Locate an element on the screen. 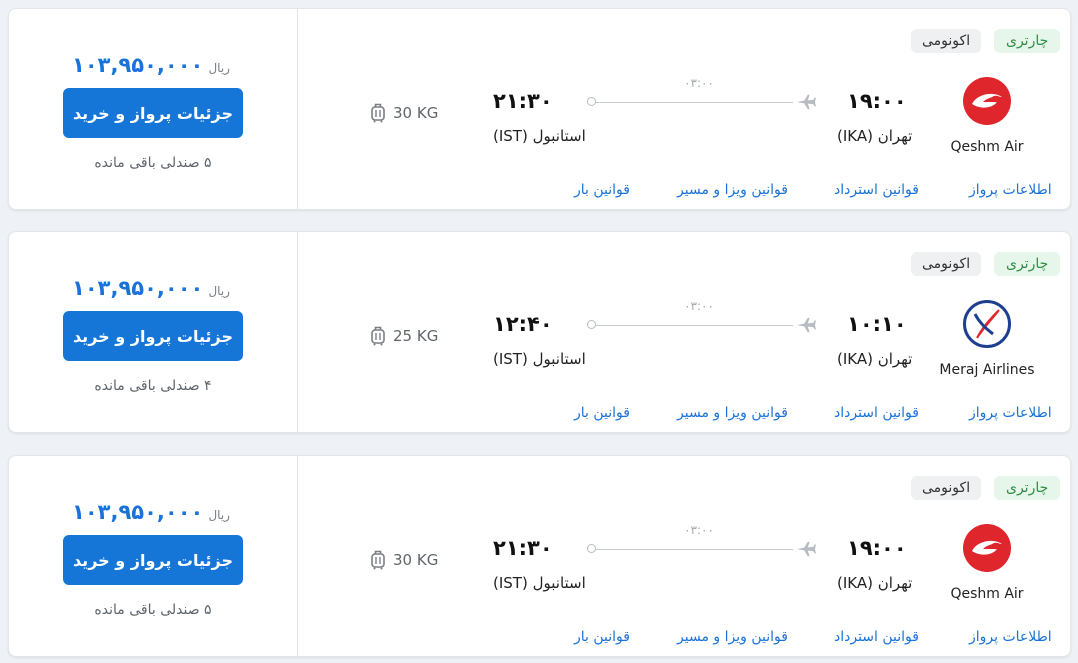 The image size is (1078, 663). arrival-time: ۱۲:۴۰ is located at coordinates (523, 324).